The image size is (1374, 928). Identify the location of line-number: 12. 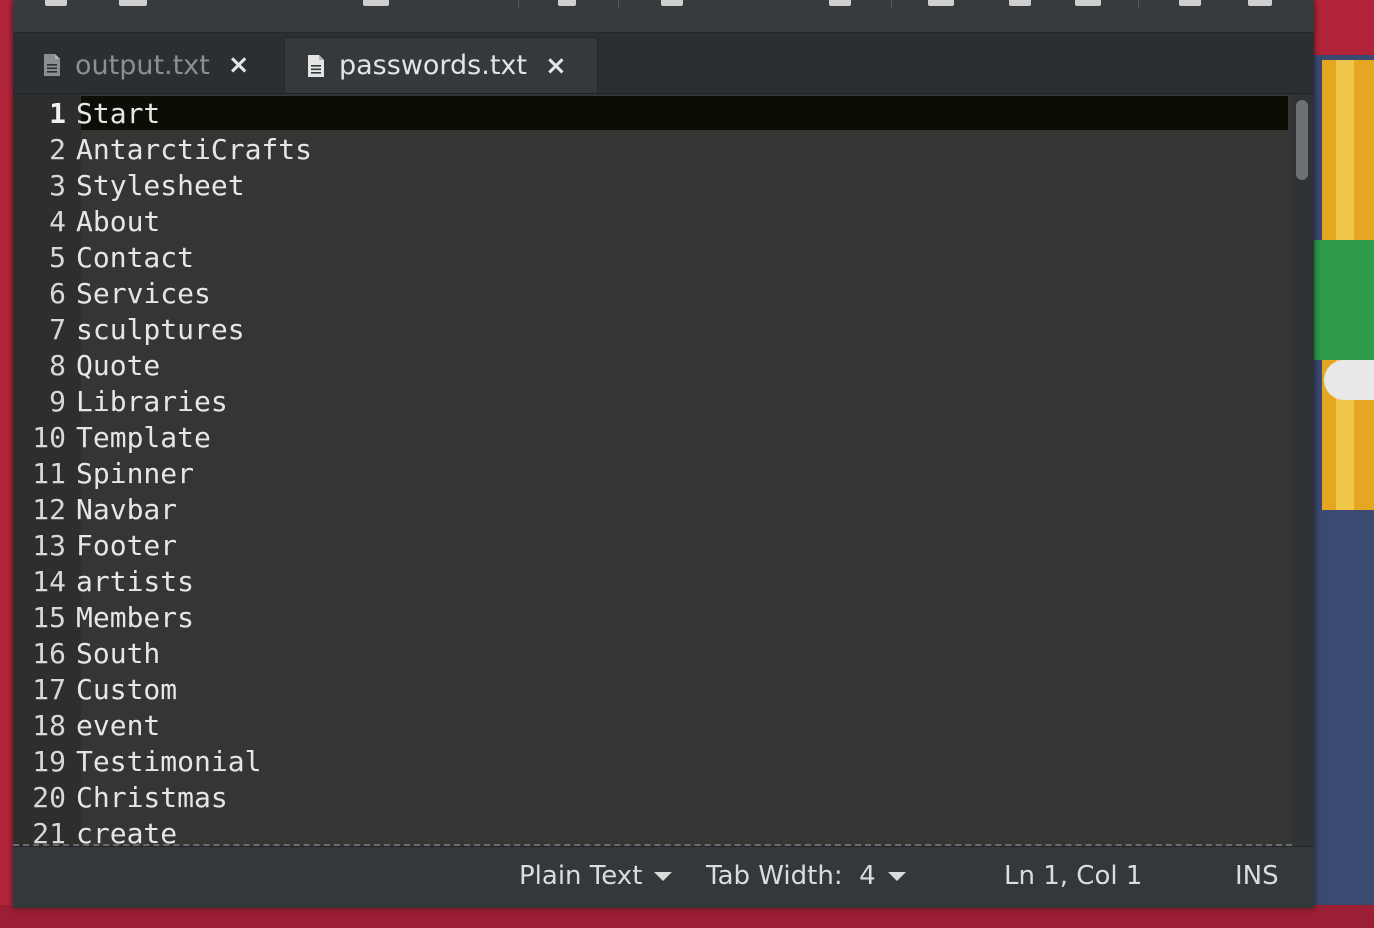
(49, 509).